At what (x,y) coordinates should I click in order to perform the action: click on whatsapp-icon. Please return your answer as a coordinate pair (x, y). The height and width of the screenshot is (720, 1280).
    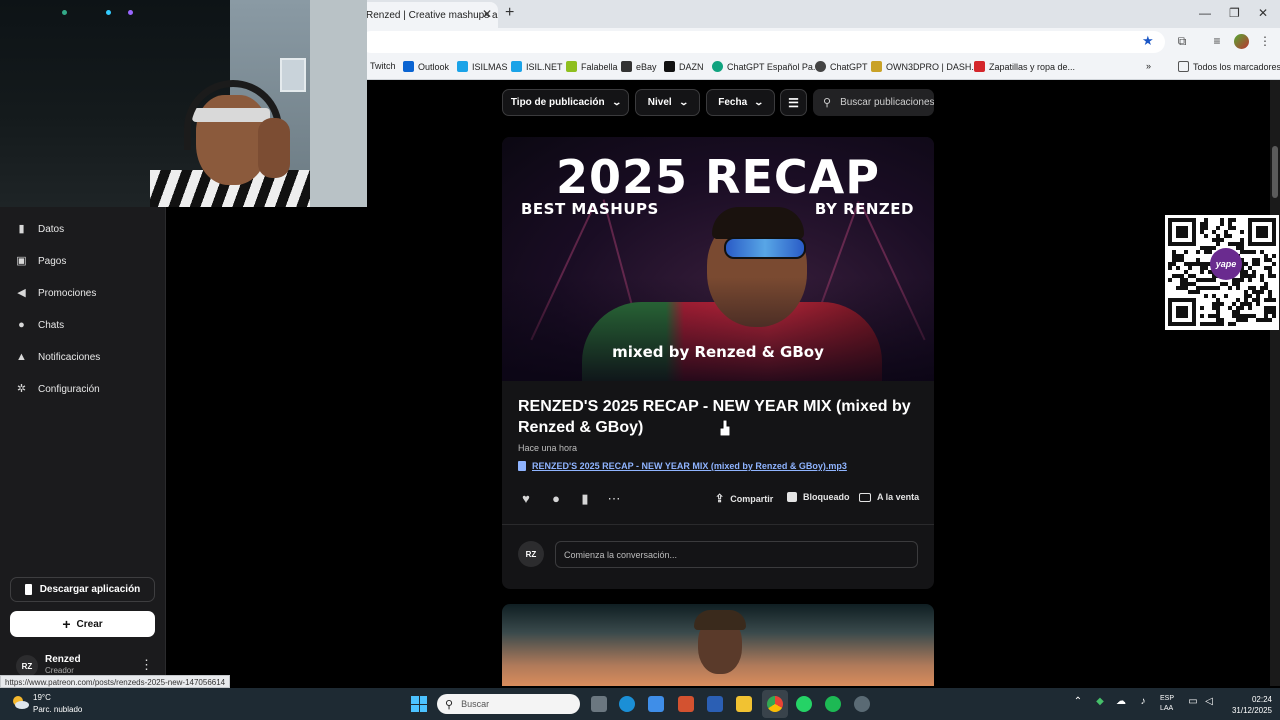
    Looking at the image, I should click on (804, 704).